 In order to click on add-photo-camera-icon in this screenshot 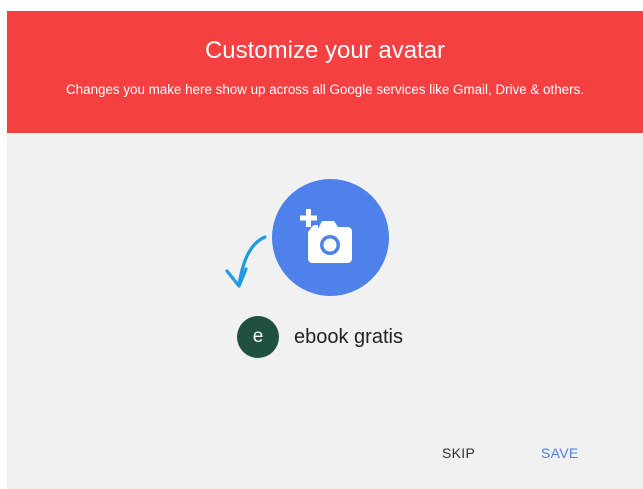, I will do `click(326, 236)`.